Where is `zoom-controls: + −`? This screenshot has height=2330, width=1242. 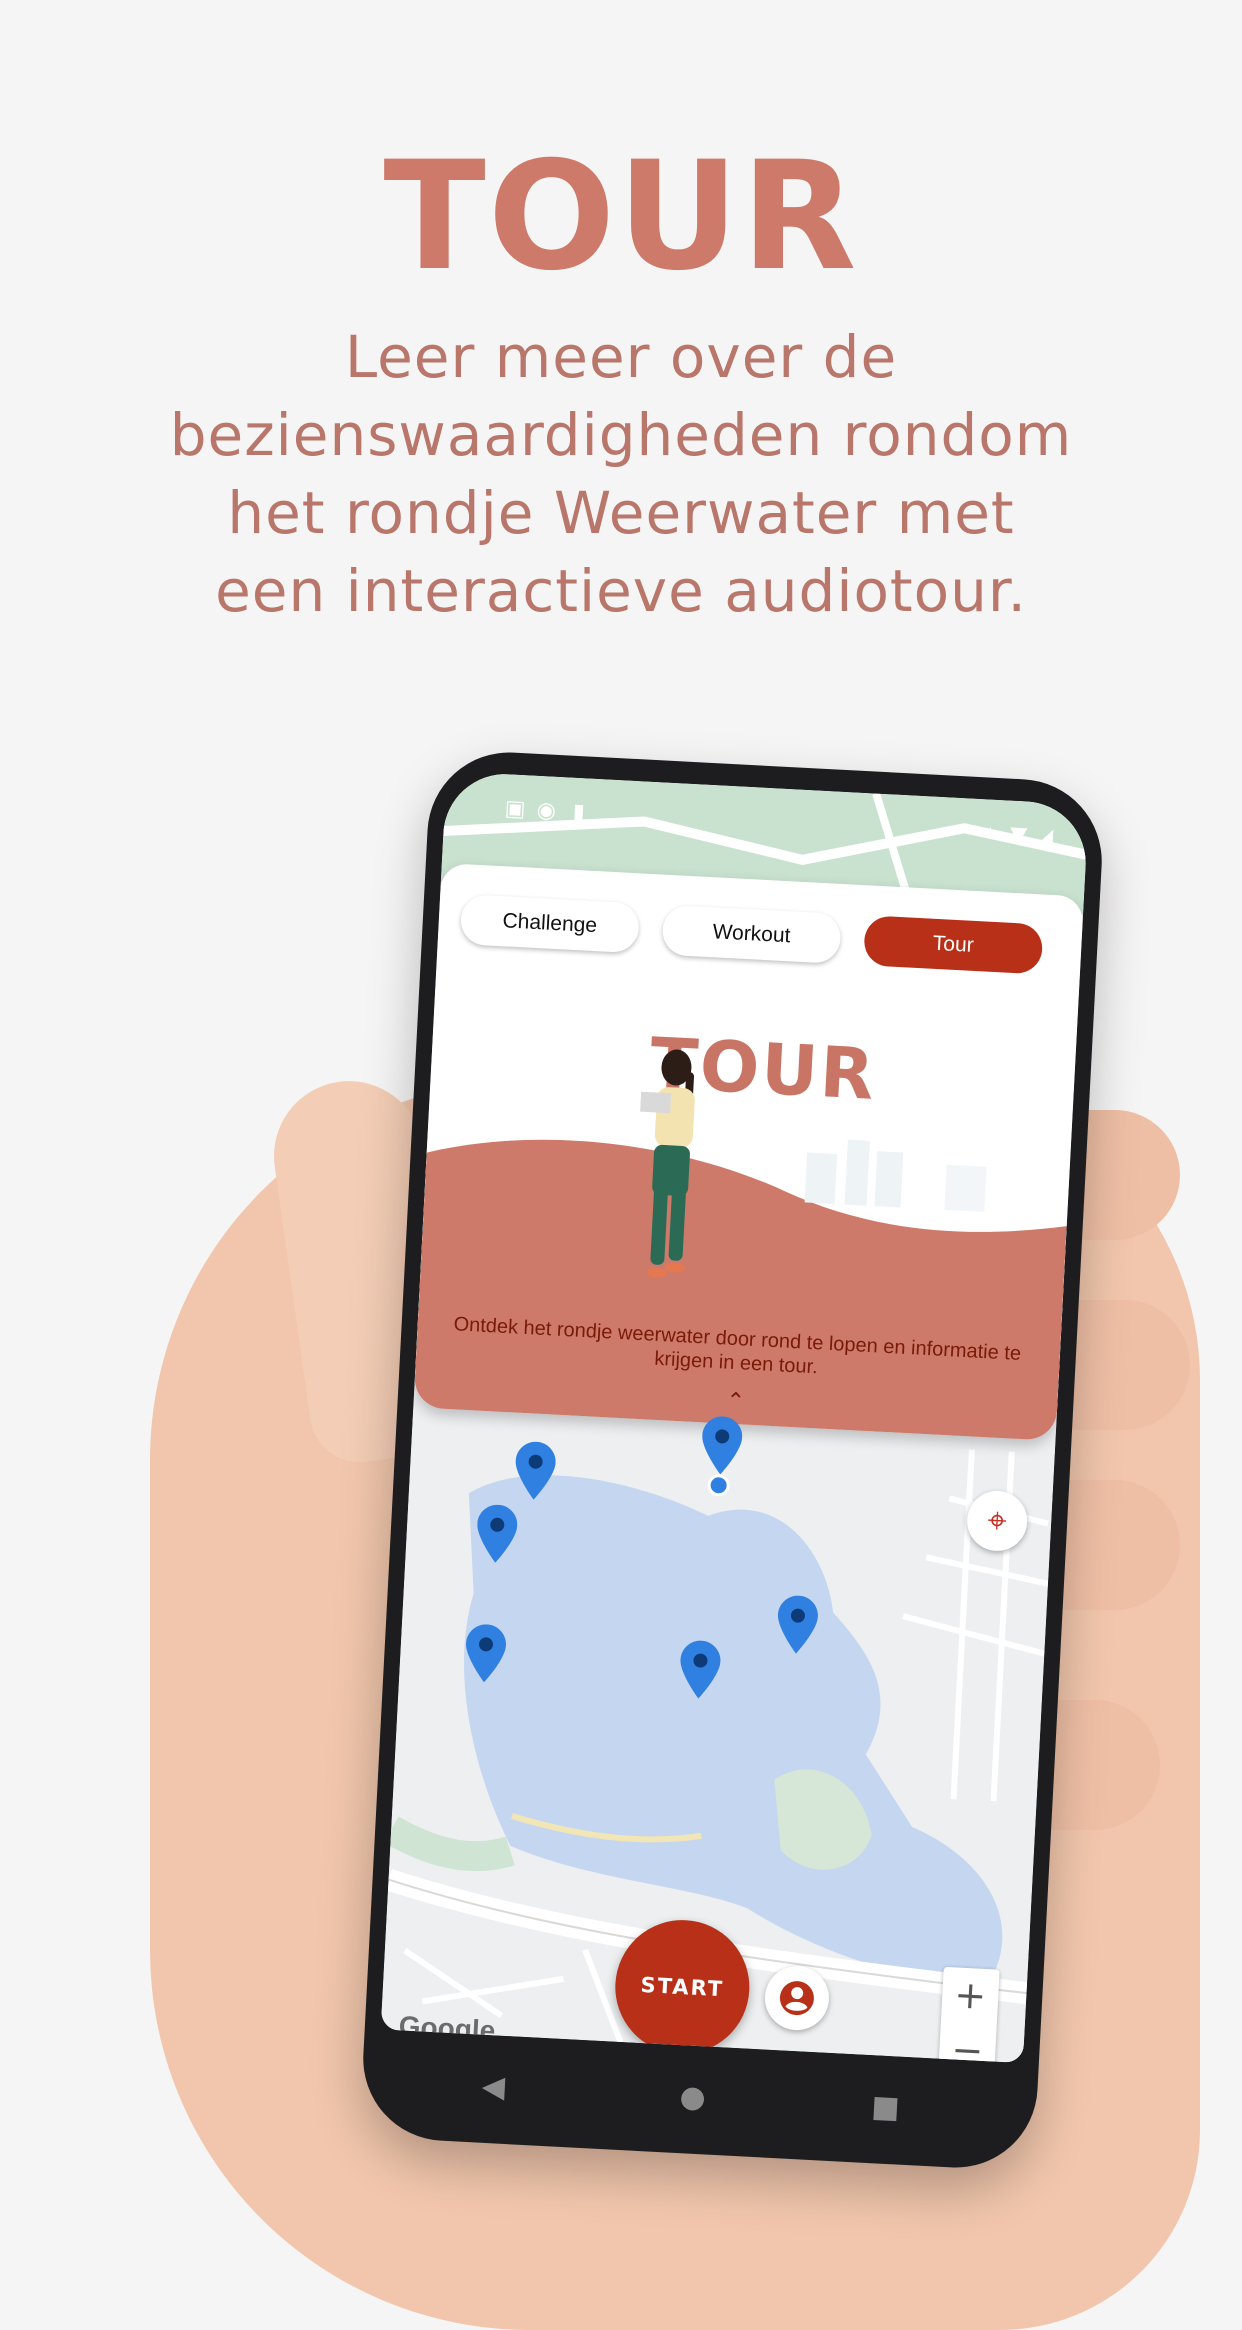 zoom-controls: + − is located at coordinates (969, 2015).